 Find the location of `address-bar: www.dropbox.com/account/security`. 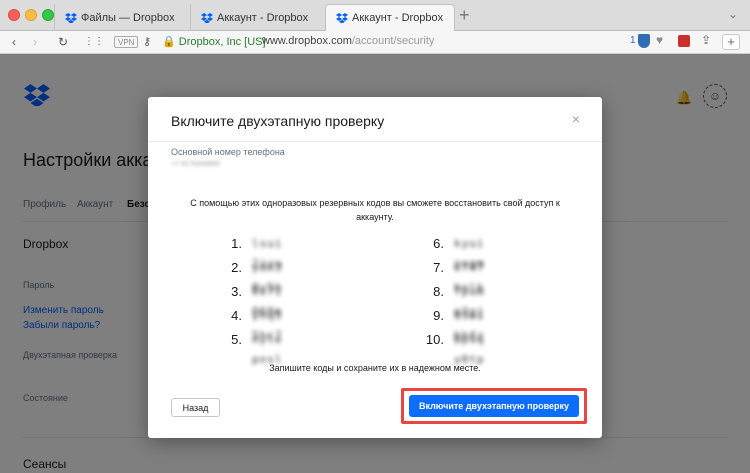

address-bar: www.dropbox.com/account/security is located at coordinates (348, 41).